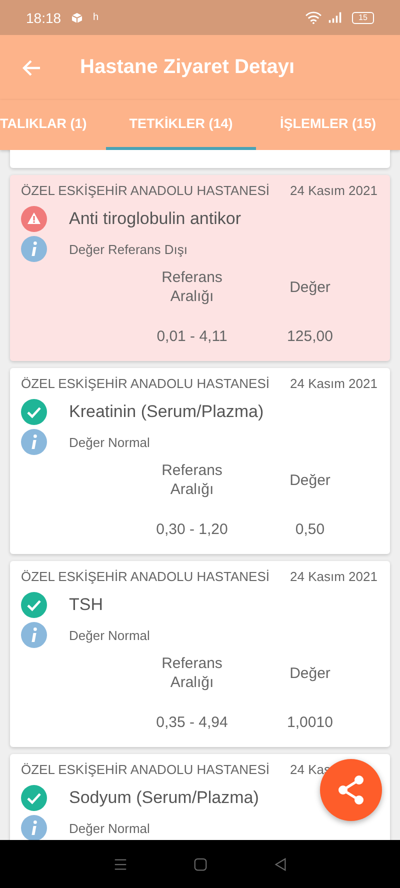 This screenshot has width=400, height=888. I want to click on info-icon, so click(34, 828).